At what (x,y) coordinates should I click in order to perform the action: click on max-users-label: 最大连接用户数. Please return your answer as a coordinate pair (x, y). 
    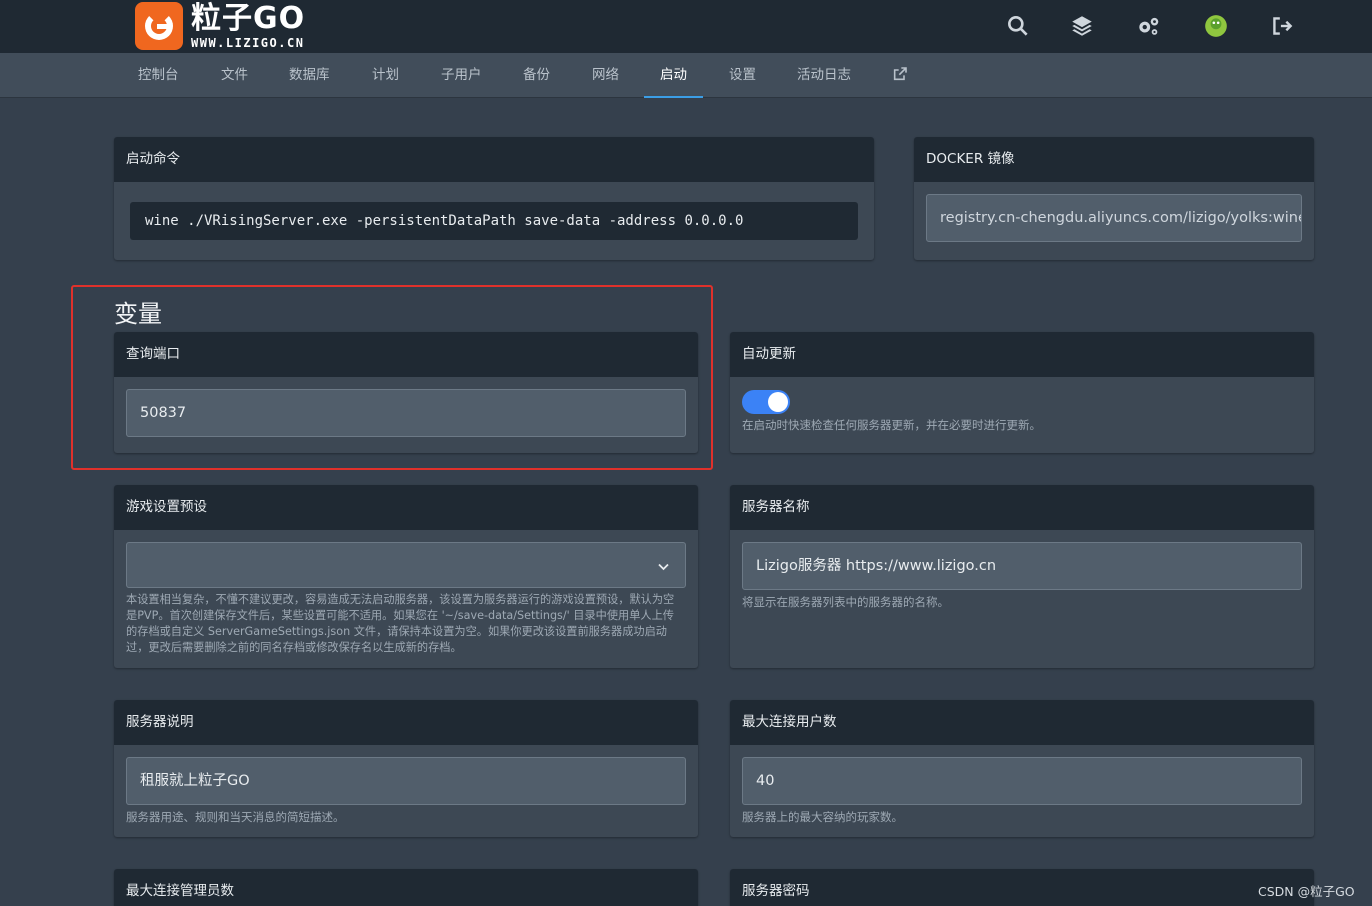
    Looking at the image, I should click on (1022, 722).